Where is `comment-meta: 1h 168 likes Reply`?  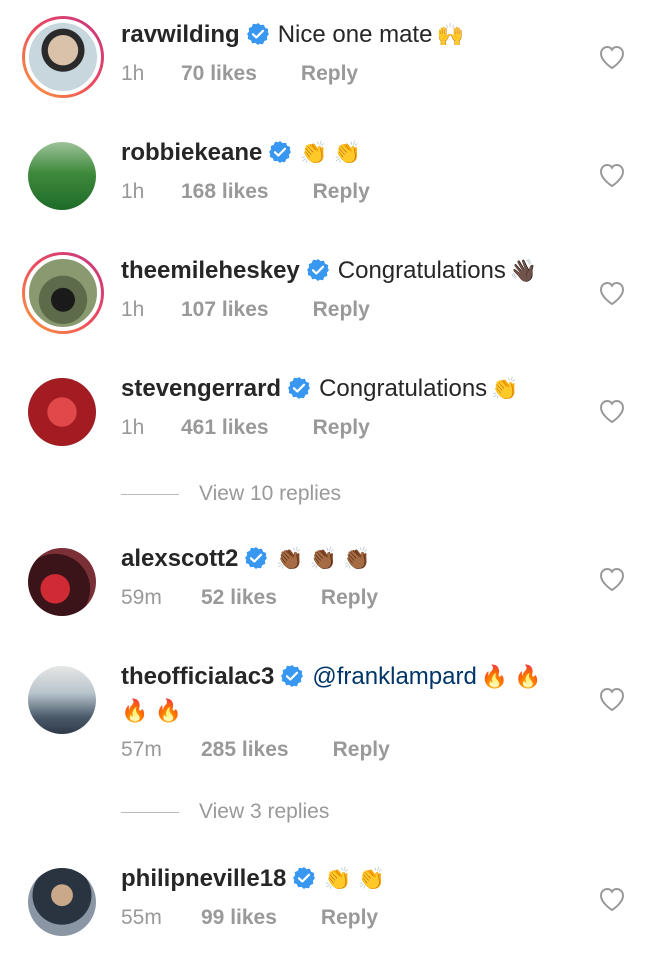 comment-meta: 1h 168 likes Reply is located at coordinates (351, 192).